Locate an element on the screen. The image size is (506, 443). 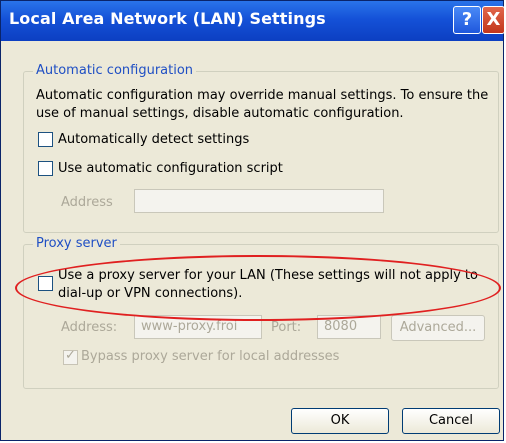
cancel-button: Cancel is located at coordinates (451, 421).